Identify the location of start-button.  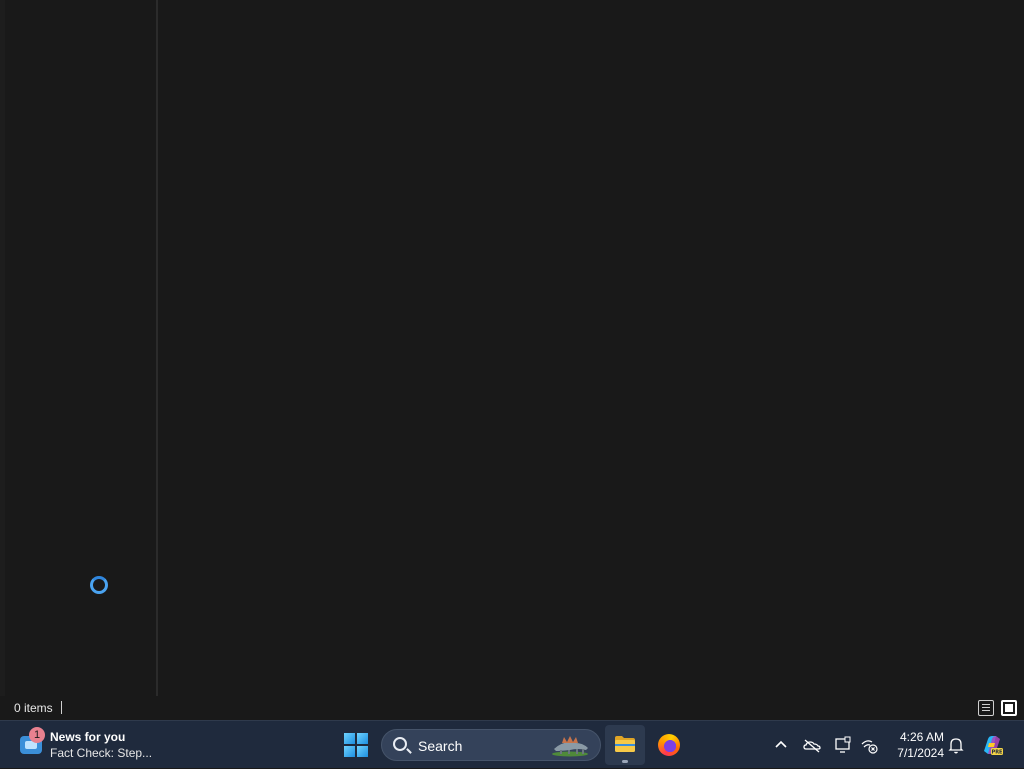
(356, 745).